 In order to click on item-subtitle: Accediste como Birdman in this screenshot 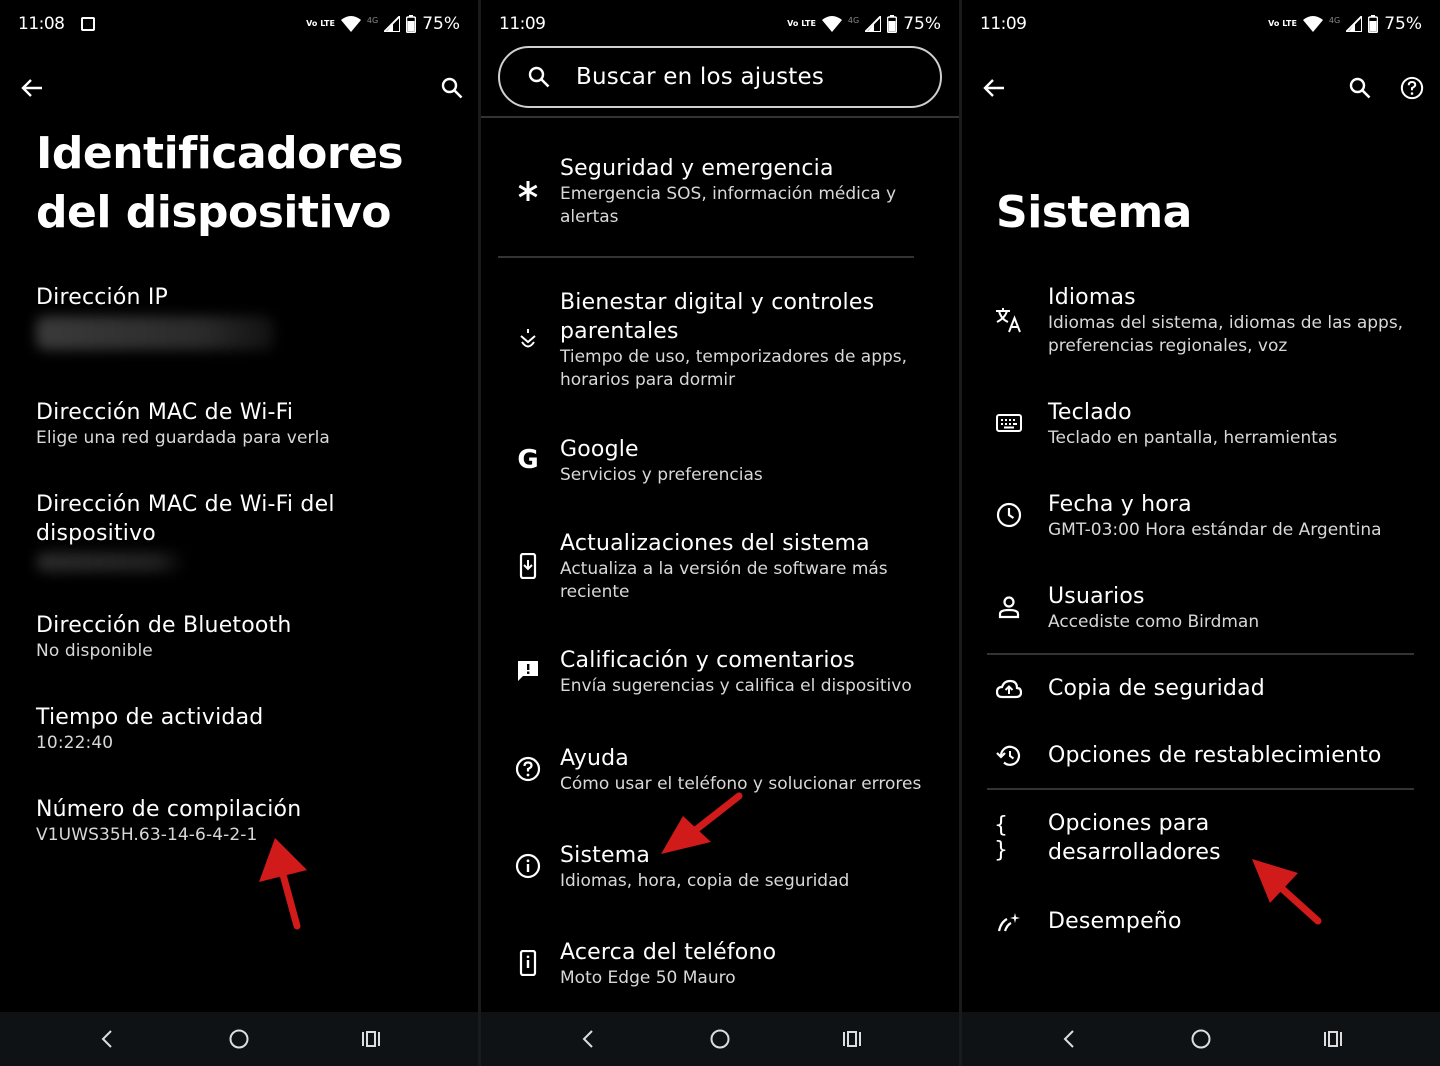, I will do `click(1154, 622)`.